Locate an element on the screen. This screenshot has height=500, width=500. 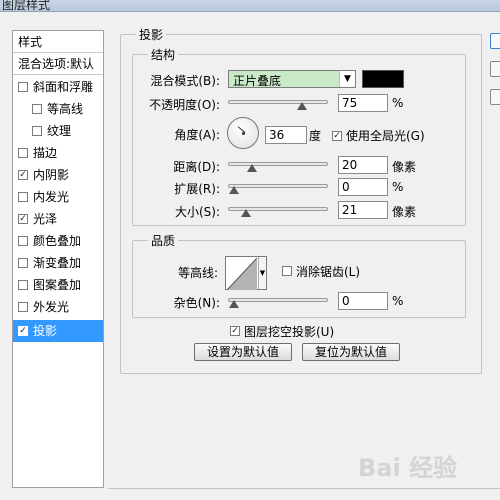
style-item-label: 等高线 is located at coordinates (65, 109).